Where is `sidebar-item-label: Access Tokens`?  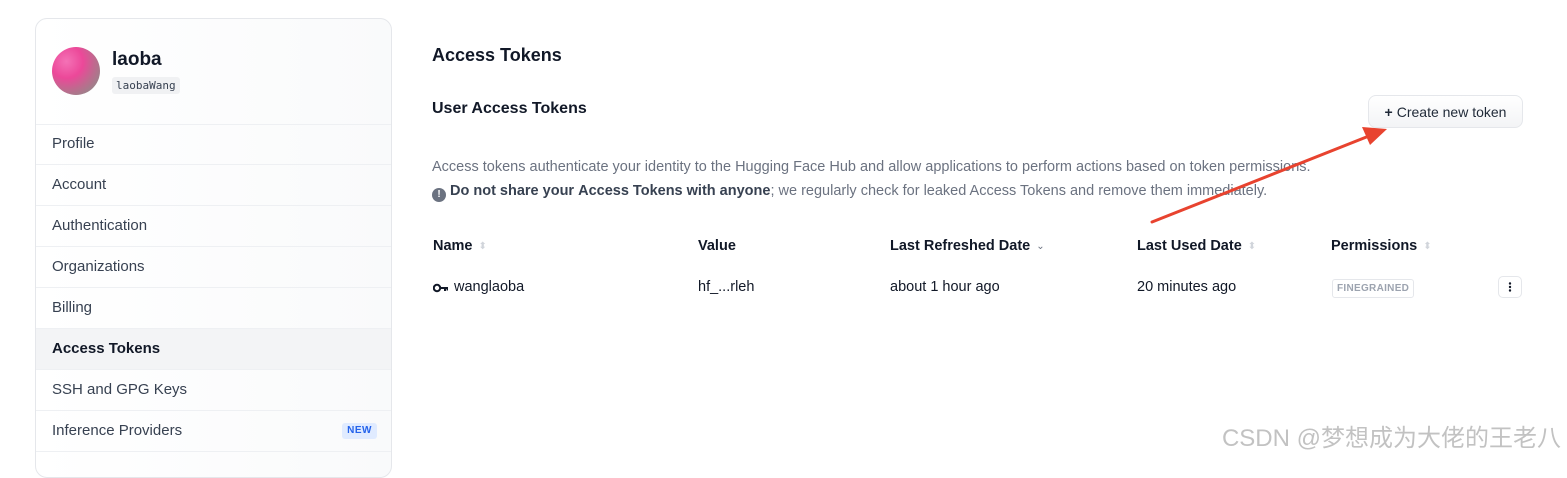
sidebar-item-label: Access Tokens is located at coordinates (106, 348).